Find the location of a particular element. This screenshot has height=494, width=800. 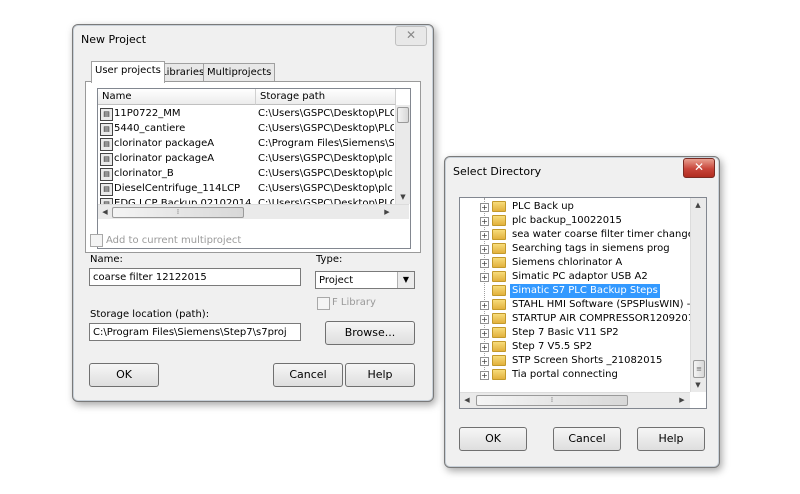

chevron-down-icon: ▼ is located at coordinates (405, 280).